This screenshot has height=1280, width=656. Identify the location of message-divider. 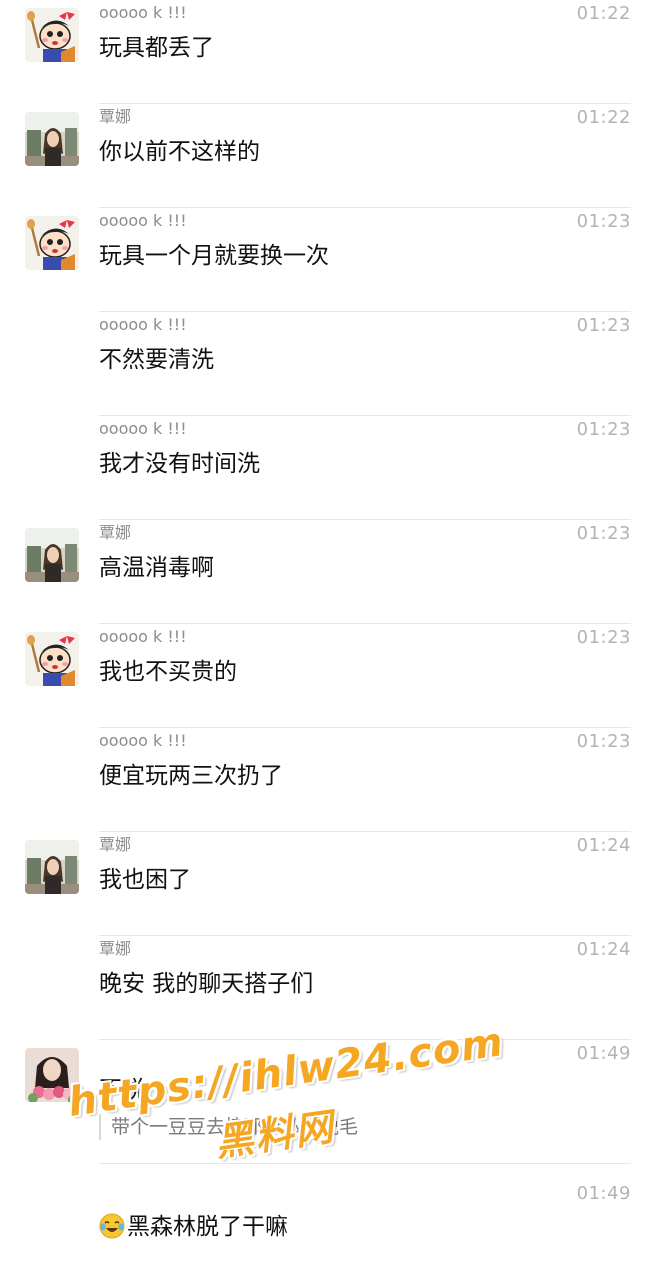
(365, 1163).